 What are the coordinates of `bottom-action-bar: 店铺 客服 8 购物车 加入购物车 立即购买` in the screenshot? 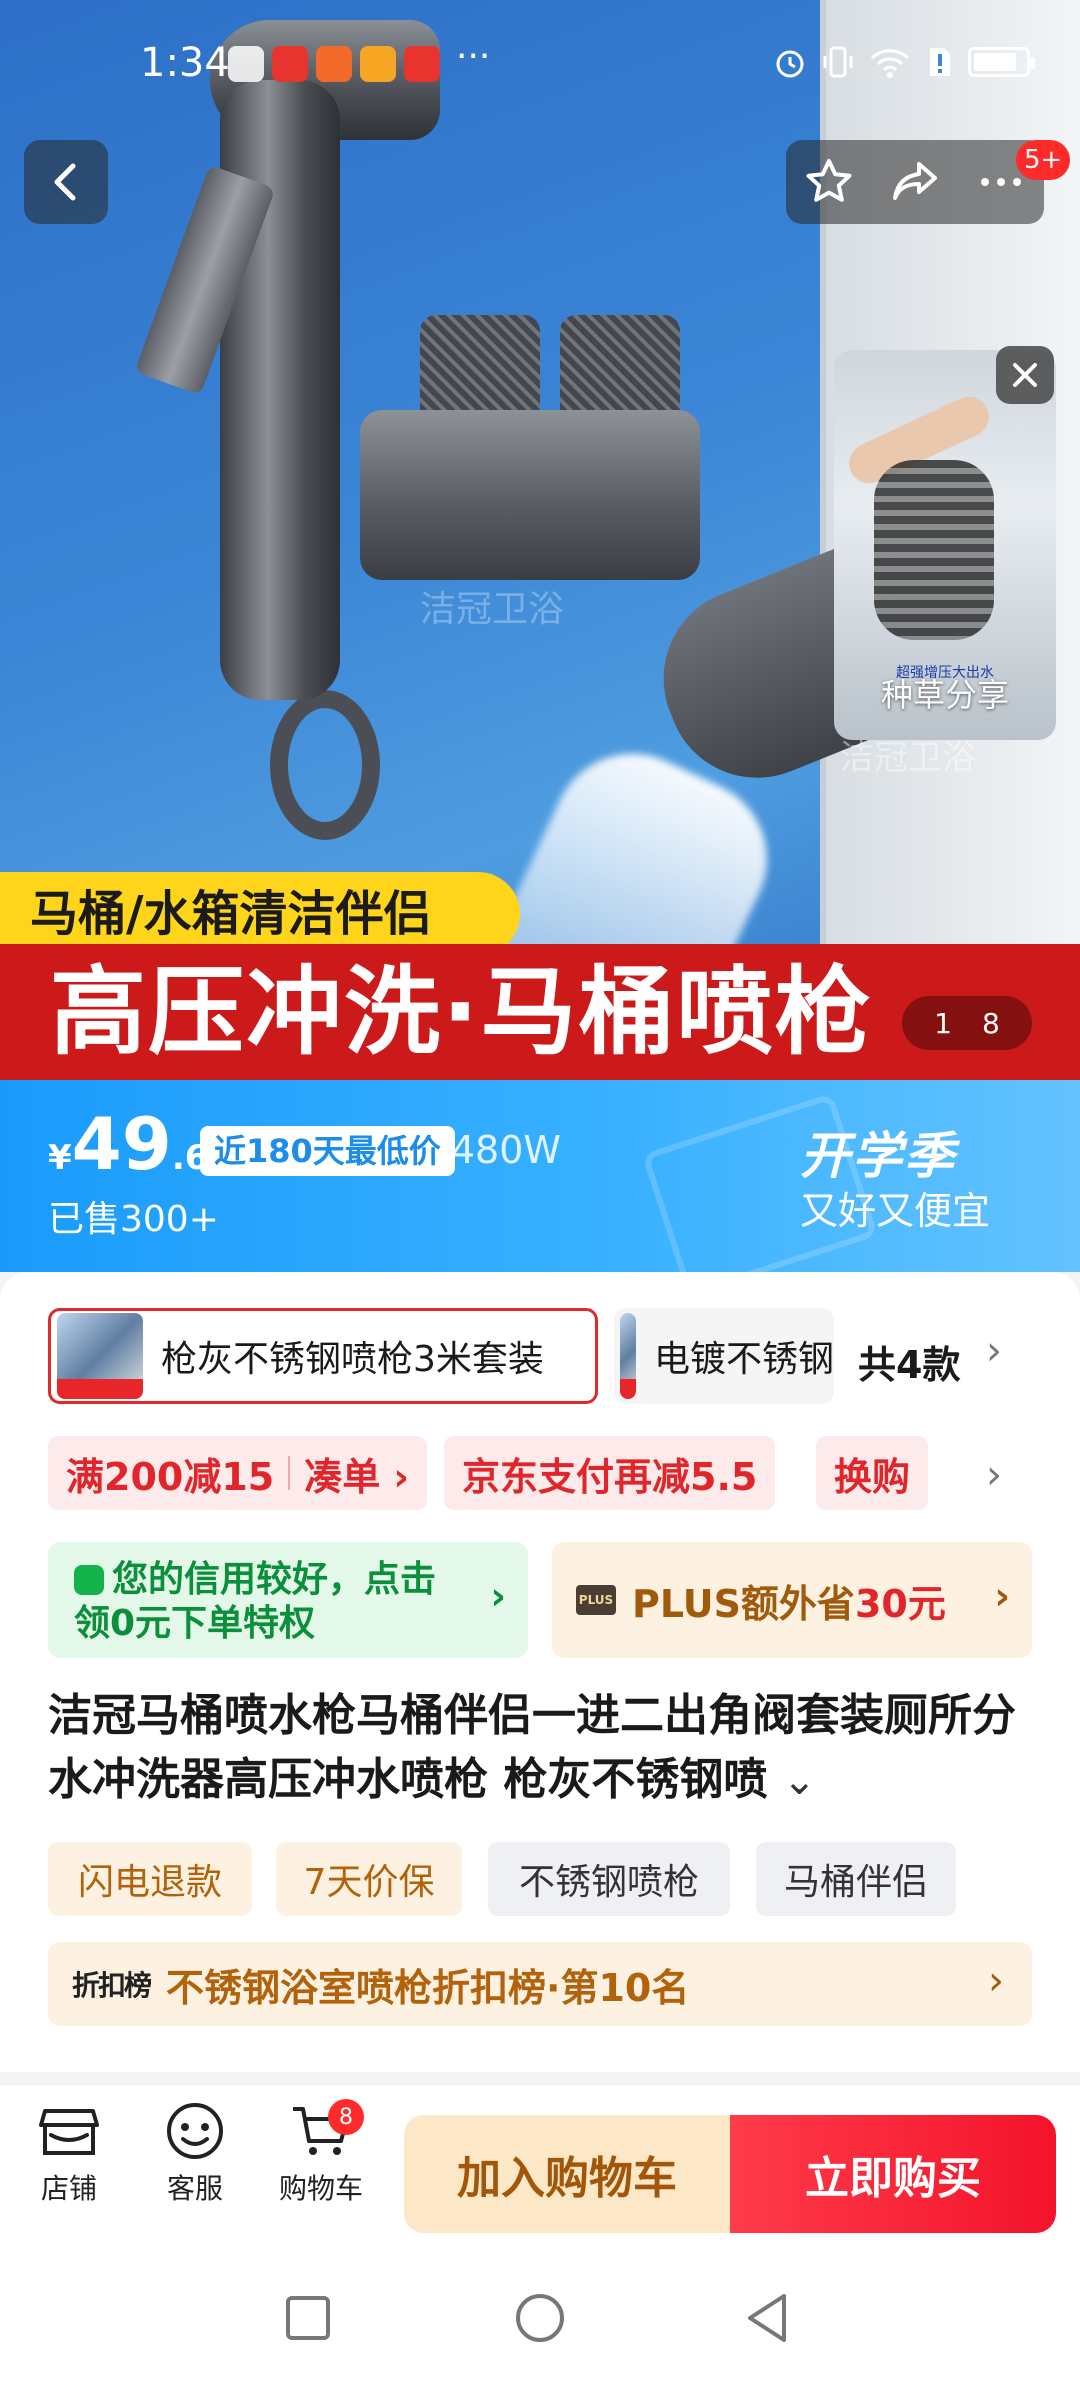 It's located at (540, 2164).